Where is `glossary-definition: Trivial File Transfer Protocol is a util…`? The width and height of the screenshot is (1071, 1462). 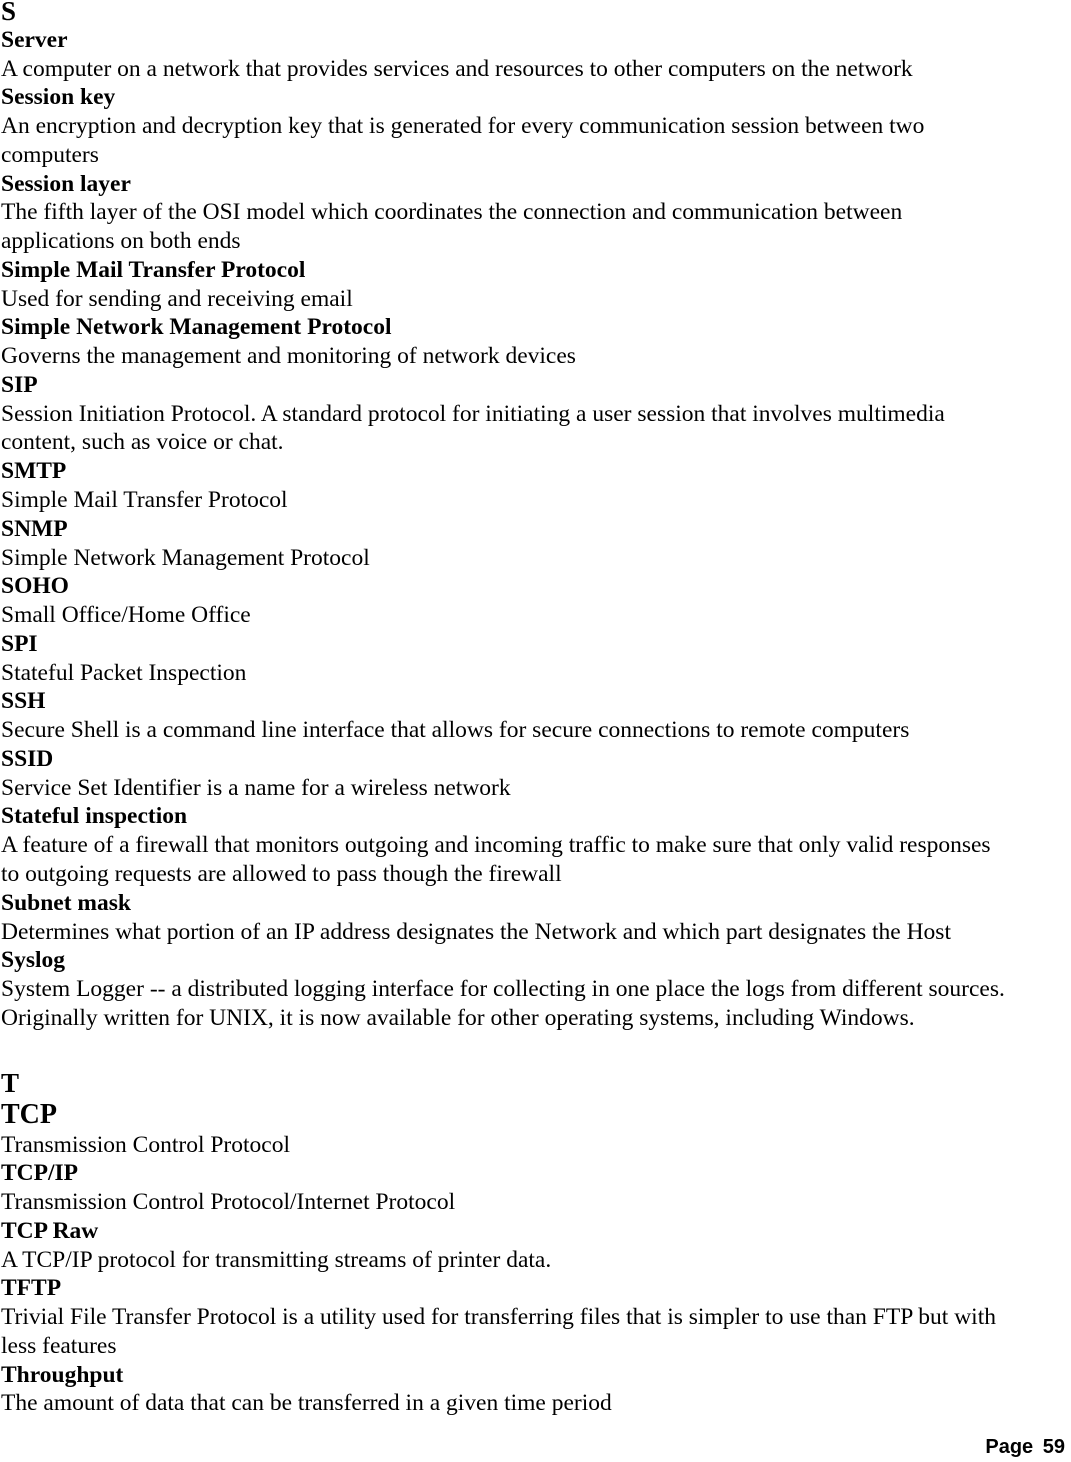
glossary-definition: Trivial File Transfer Protocol is a util… is located at coordinates (498, 1317).